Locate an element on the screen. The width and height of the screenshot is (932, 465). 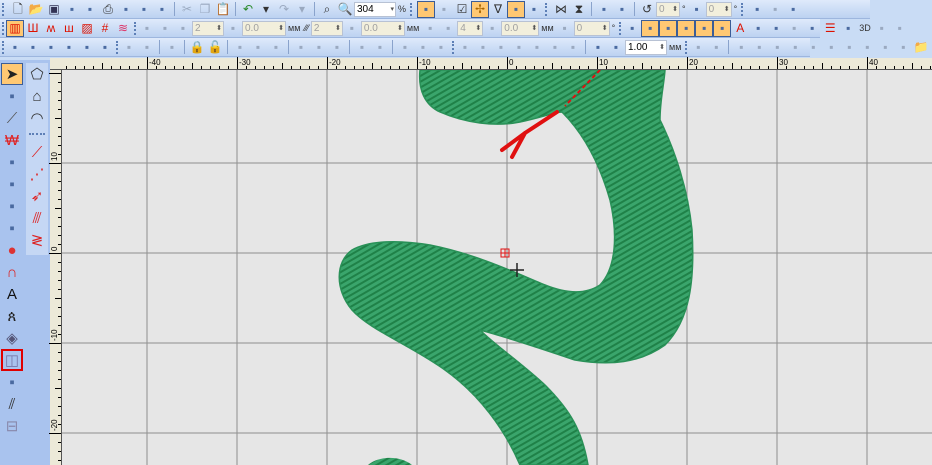
skew-2-icon: ▪ is located at coordinates (622, 9).